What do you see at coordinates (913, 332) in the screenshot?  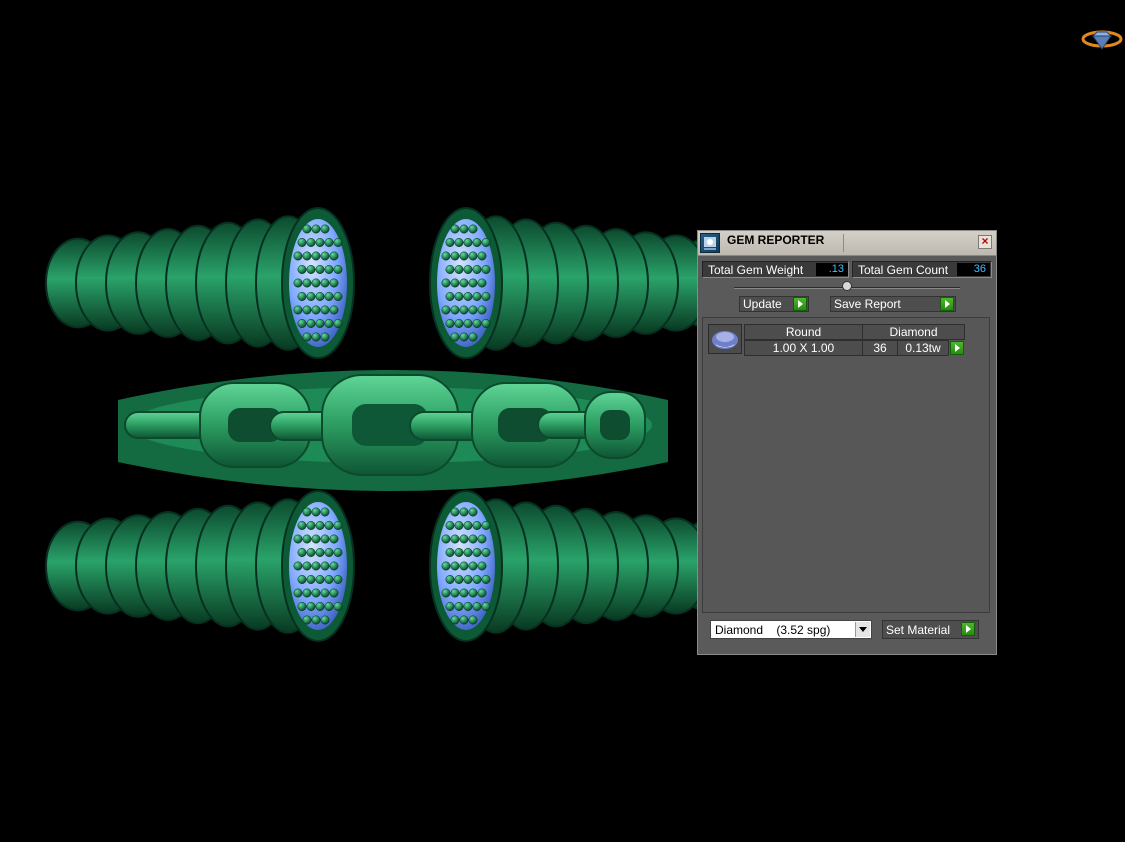 I see `gem-material-cell: Diamond` at bounding box center [913, 332].